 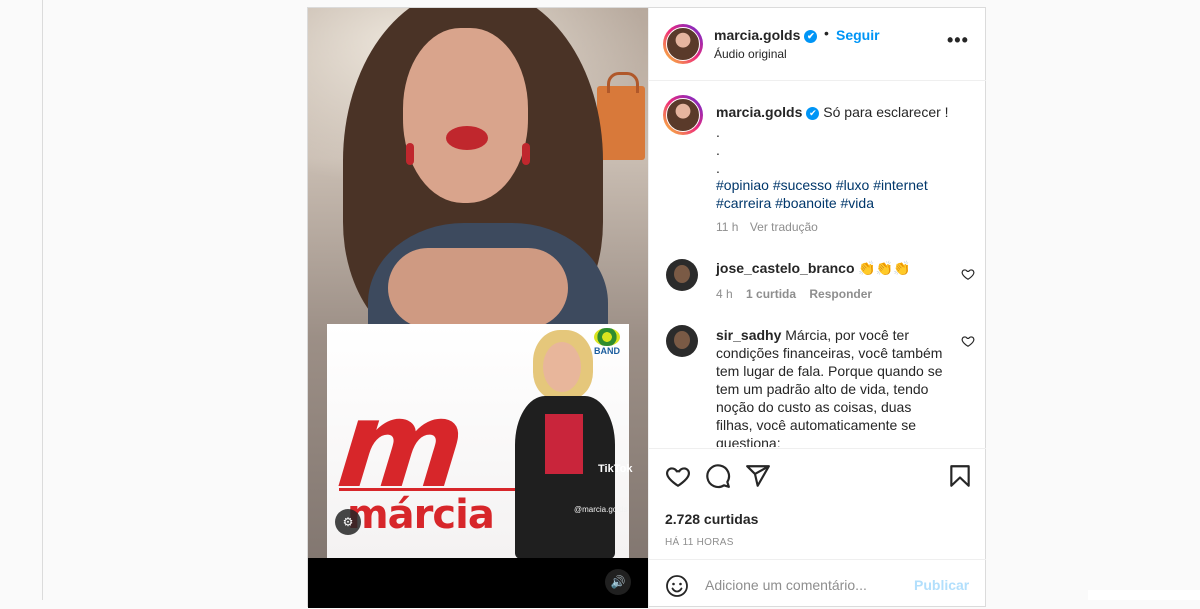 What do you see at coordinates (677, 586) in the screenshot?
I see `emoji-icon` at bounding box center [677, 586].